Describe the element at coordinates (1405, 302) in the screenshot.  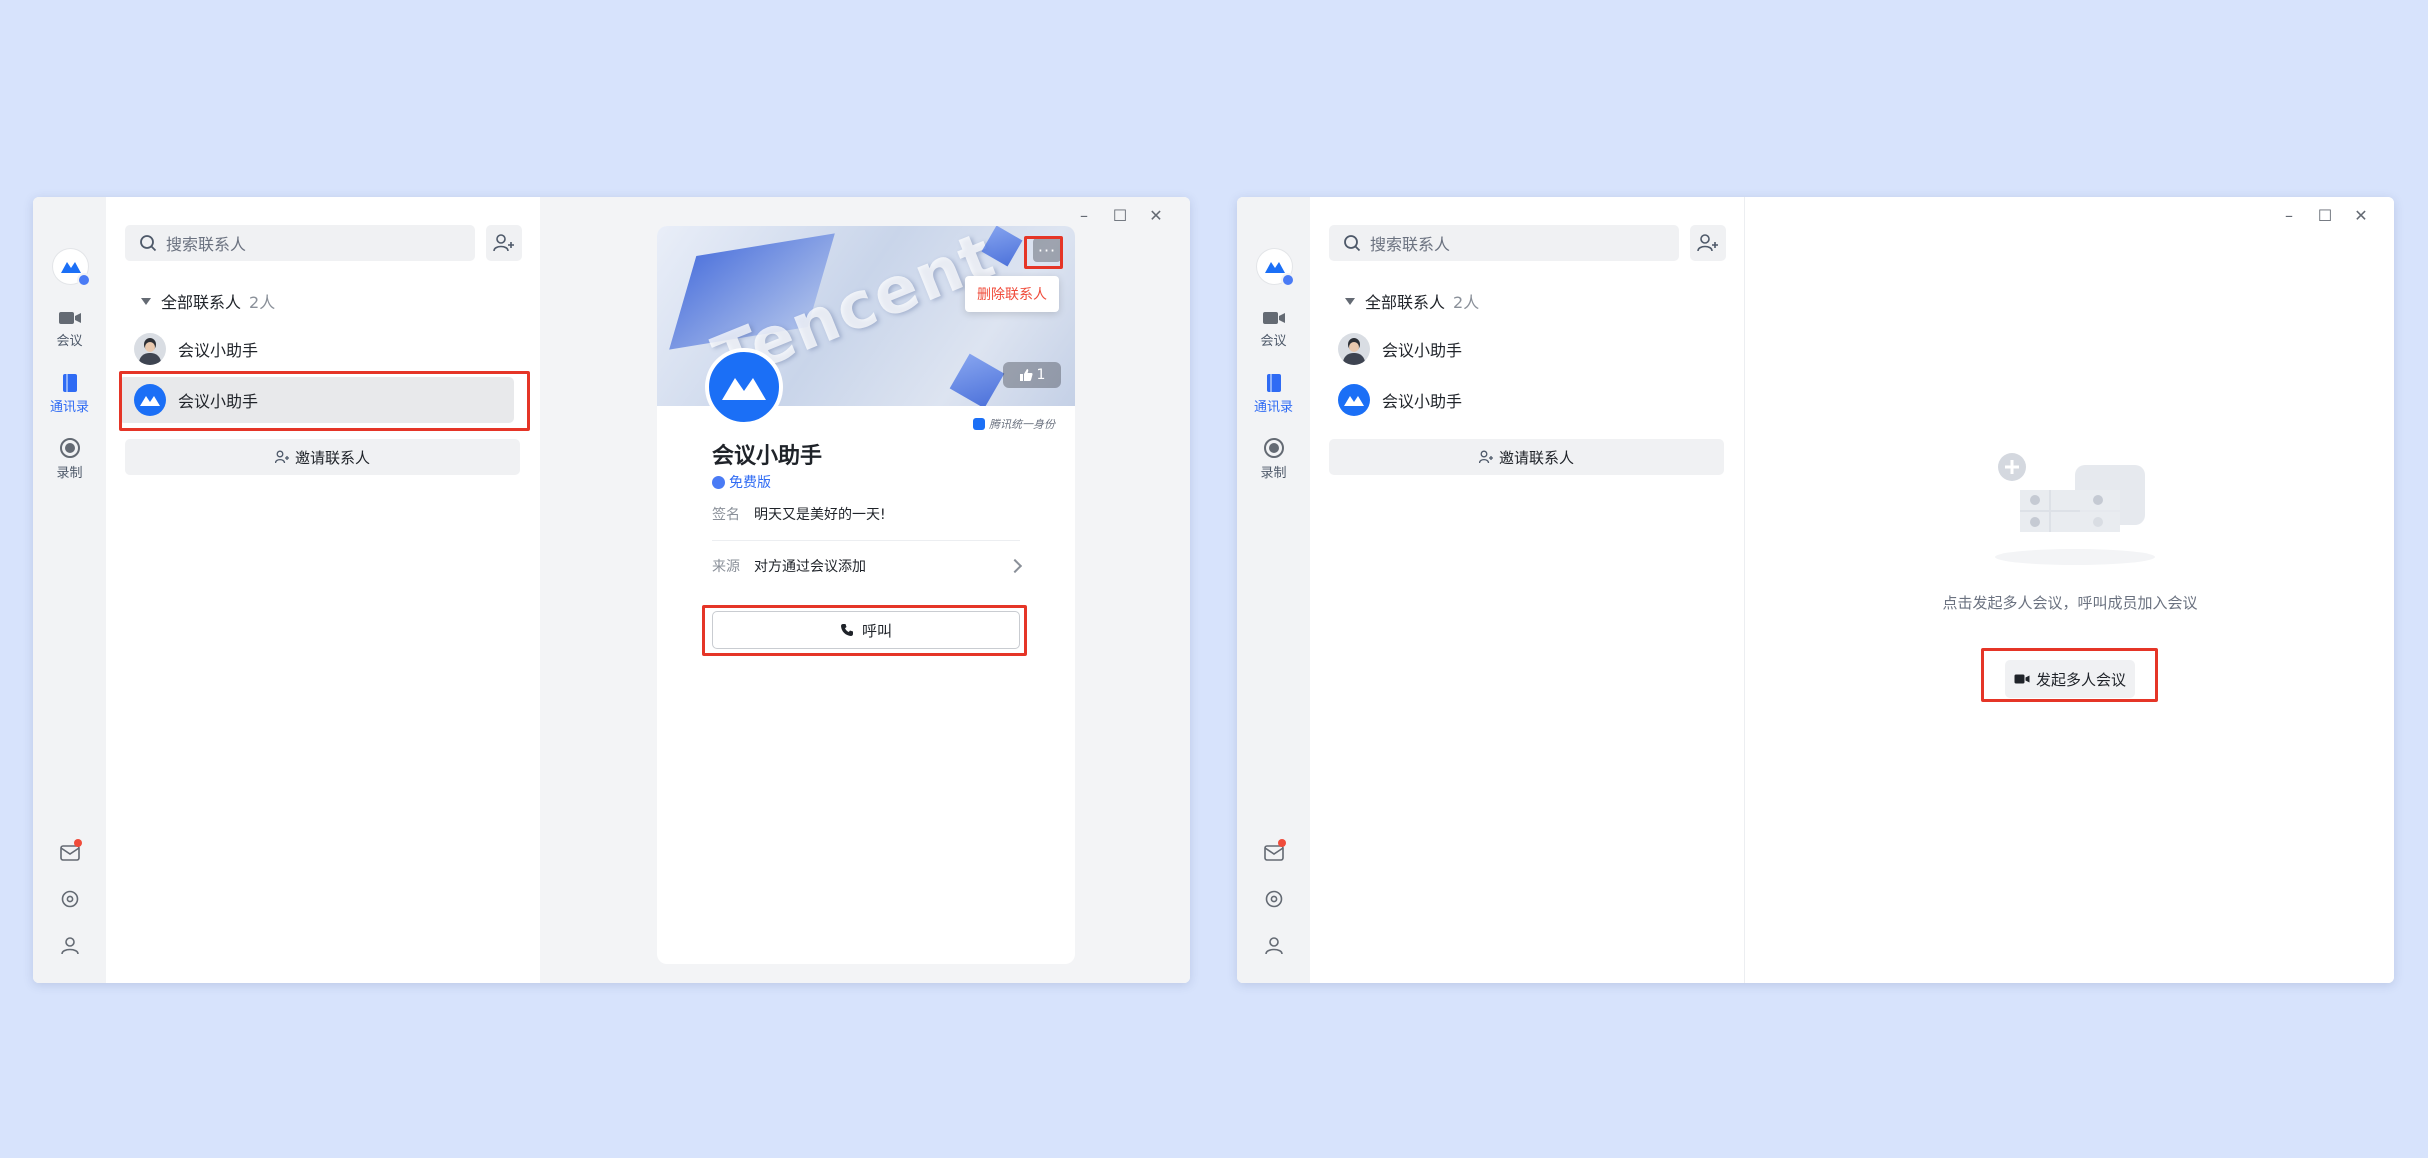
I see `group-label: 全部联系人` at that location.